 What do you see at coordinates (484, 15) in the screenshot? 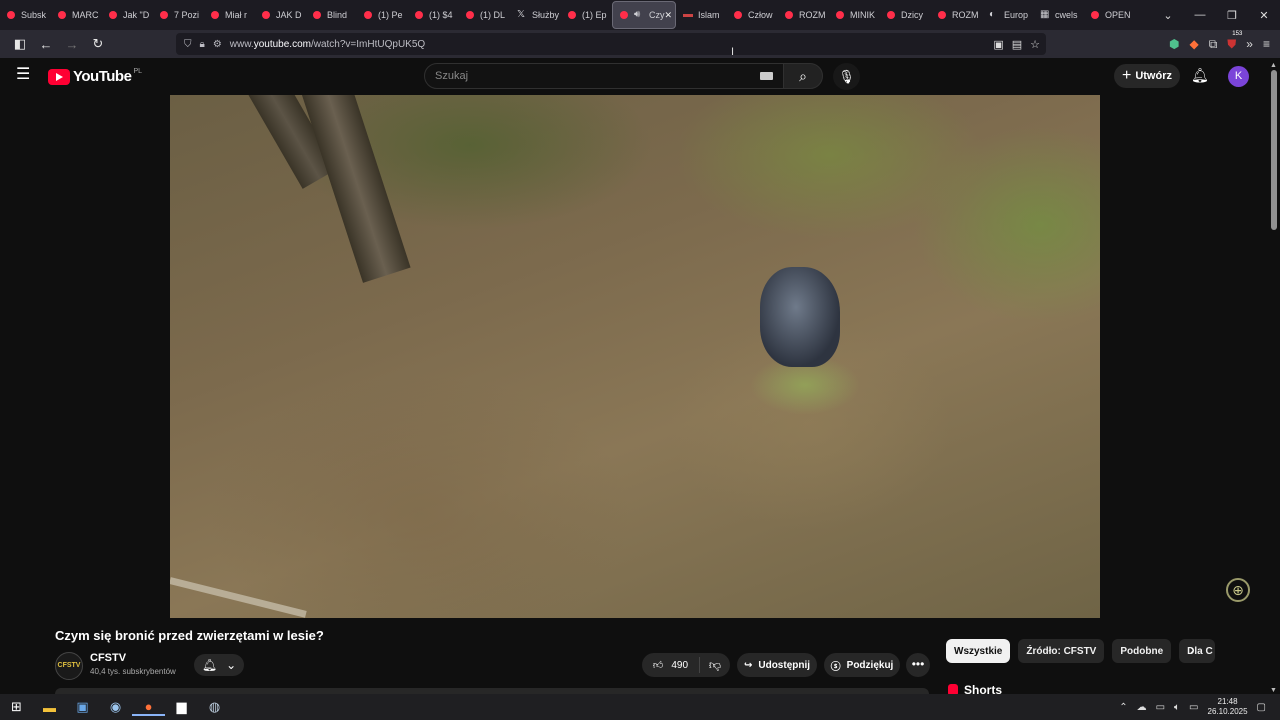
I see `browser-tab: (1) DL` at bounding box center [484, 15].